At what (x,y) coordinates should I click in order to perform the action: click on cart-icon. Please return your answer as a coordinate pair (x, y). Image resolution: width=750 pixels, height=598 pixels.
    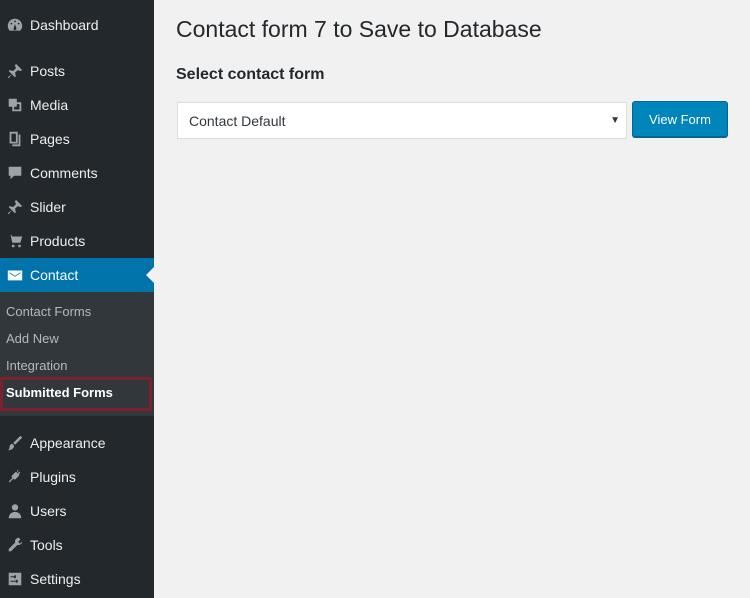
    Looking at the image, I should click on (15, 241).